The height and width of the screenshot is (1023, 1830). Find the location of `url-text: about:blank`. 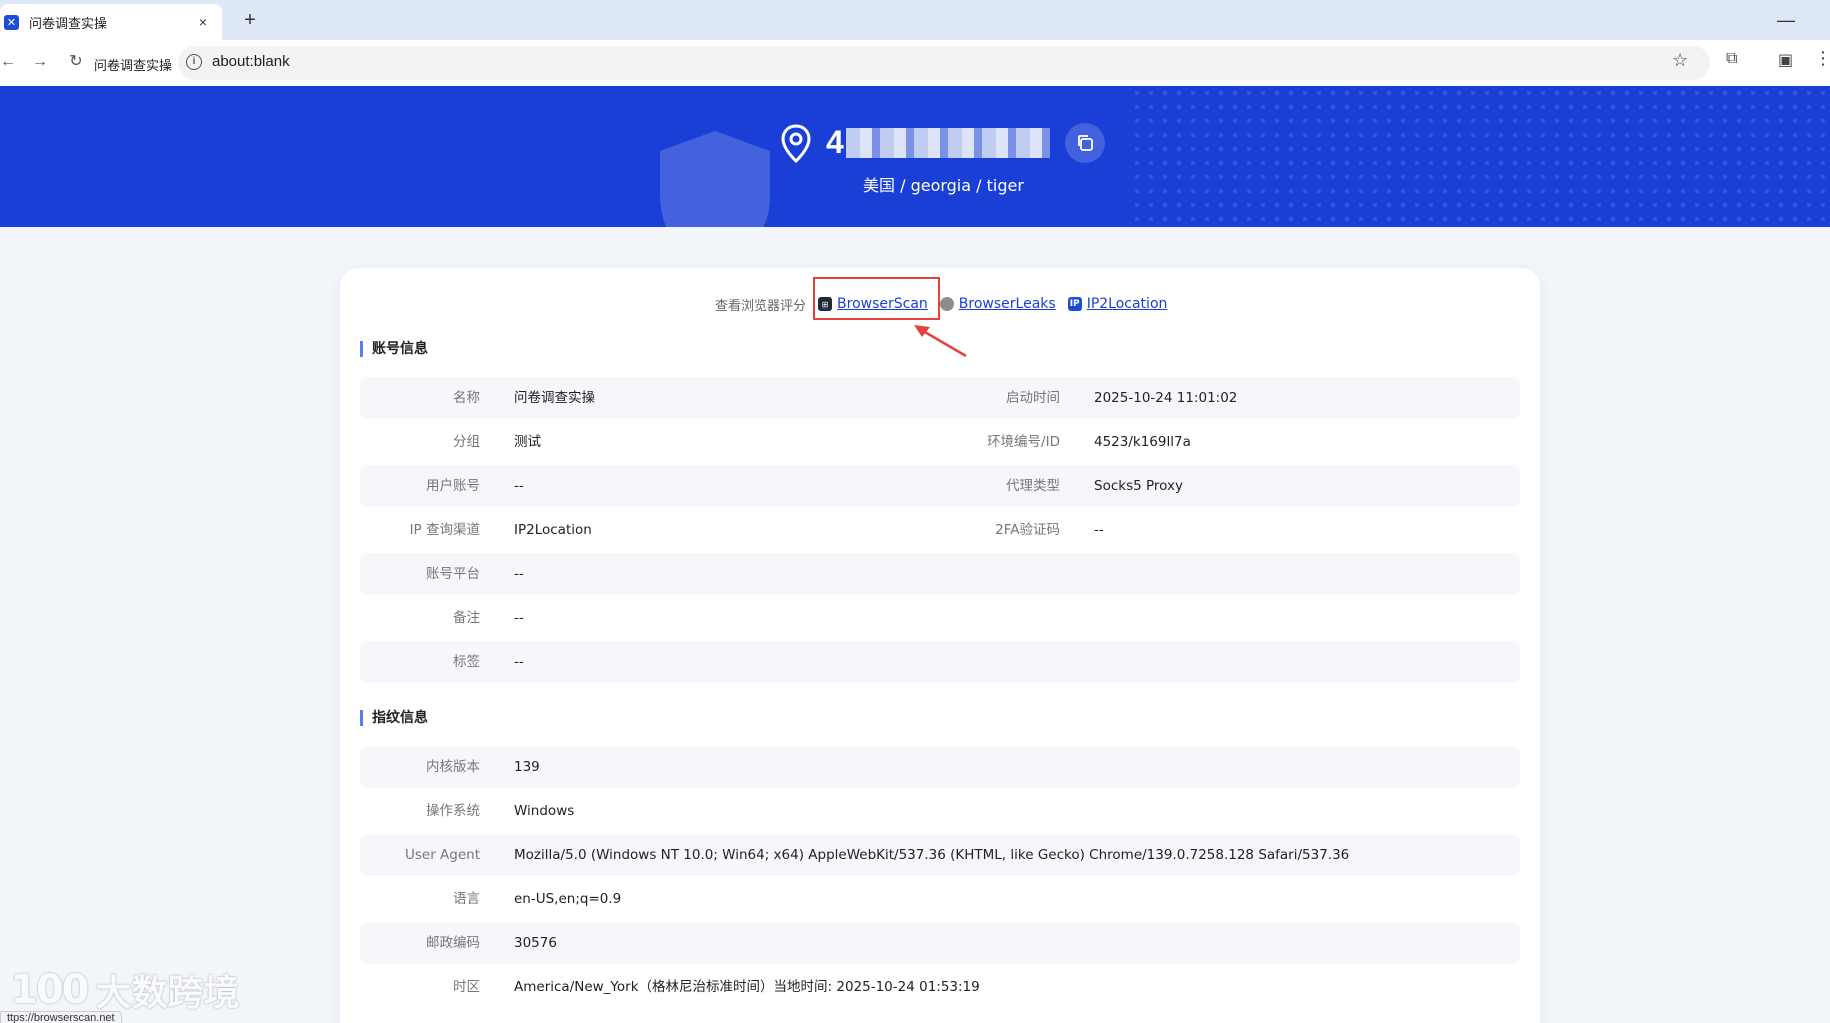

url-text: about:blank is located at coordinates (251, 61).